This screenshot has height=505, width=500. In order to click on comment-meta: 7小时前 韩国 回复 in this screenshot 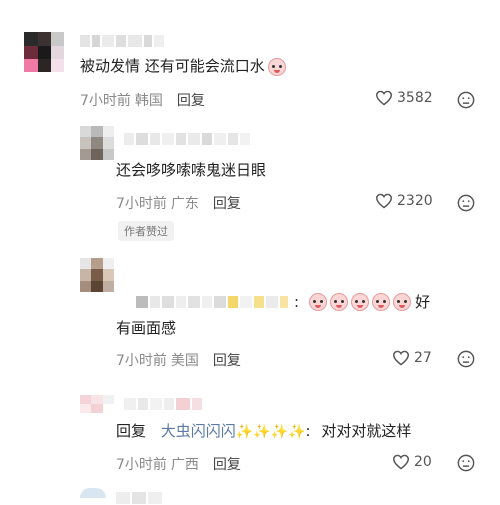, I will do `click(142, 100)`.